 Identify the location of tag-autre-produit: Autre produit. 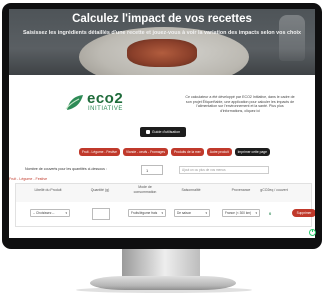
(219, 152).